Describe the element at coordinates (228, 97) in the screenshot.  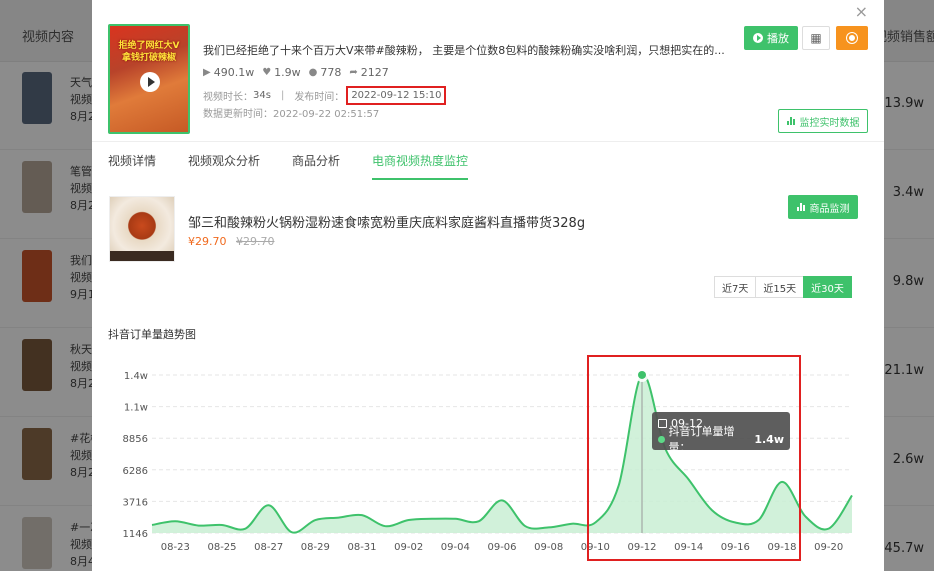
I see `duration-label: 视频时长：` at that location.